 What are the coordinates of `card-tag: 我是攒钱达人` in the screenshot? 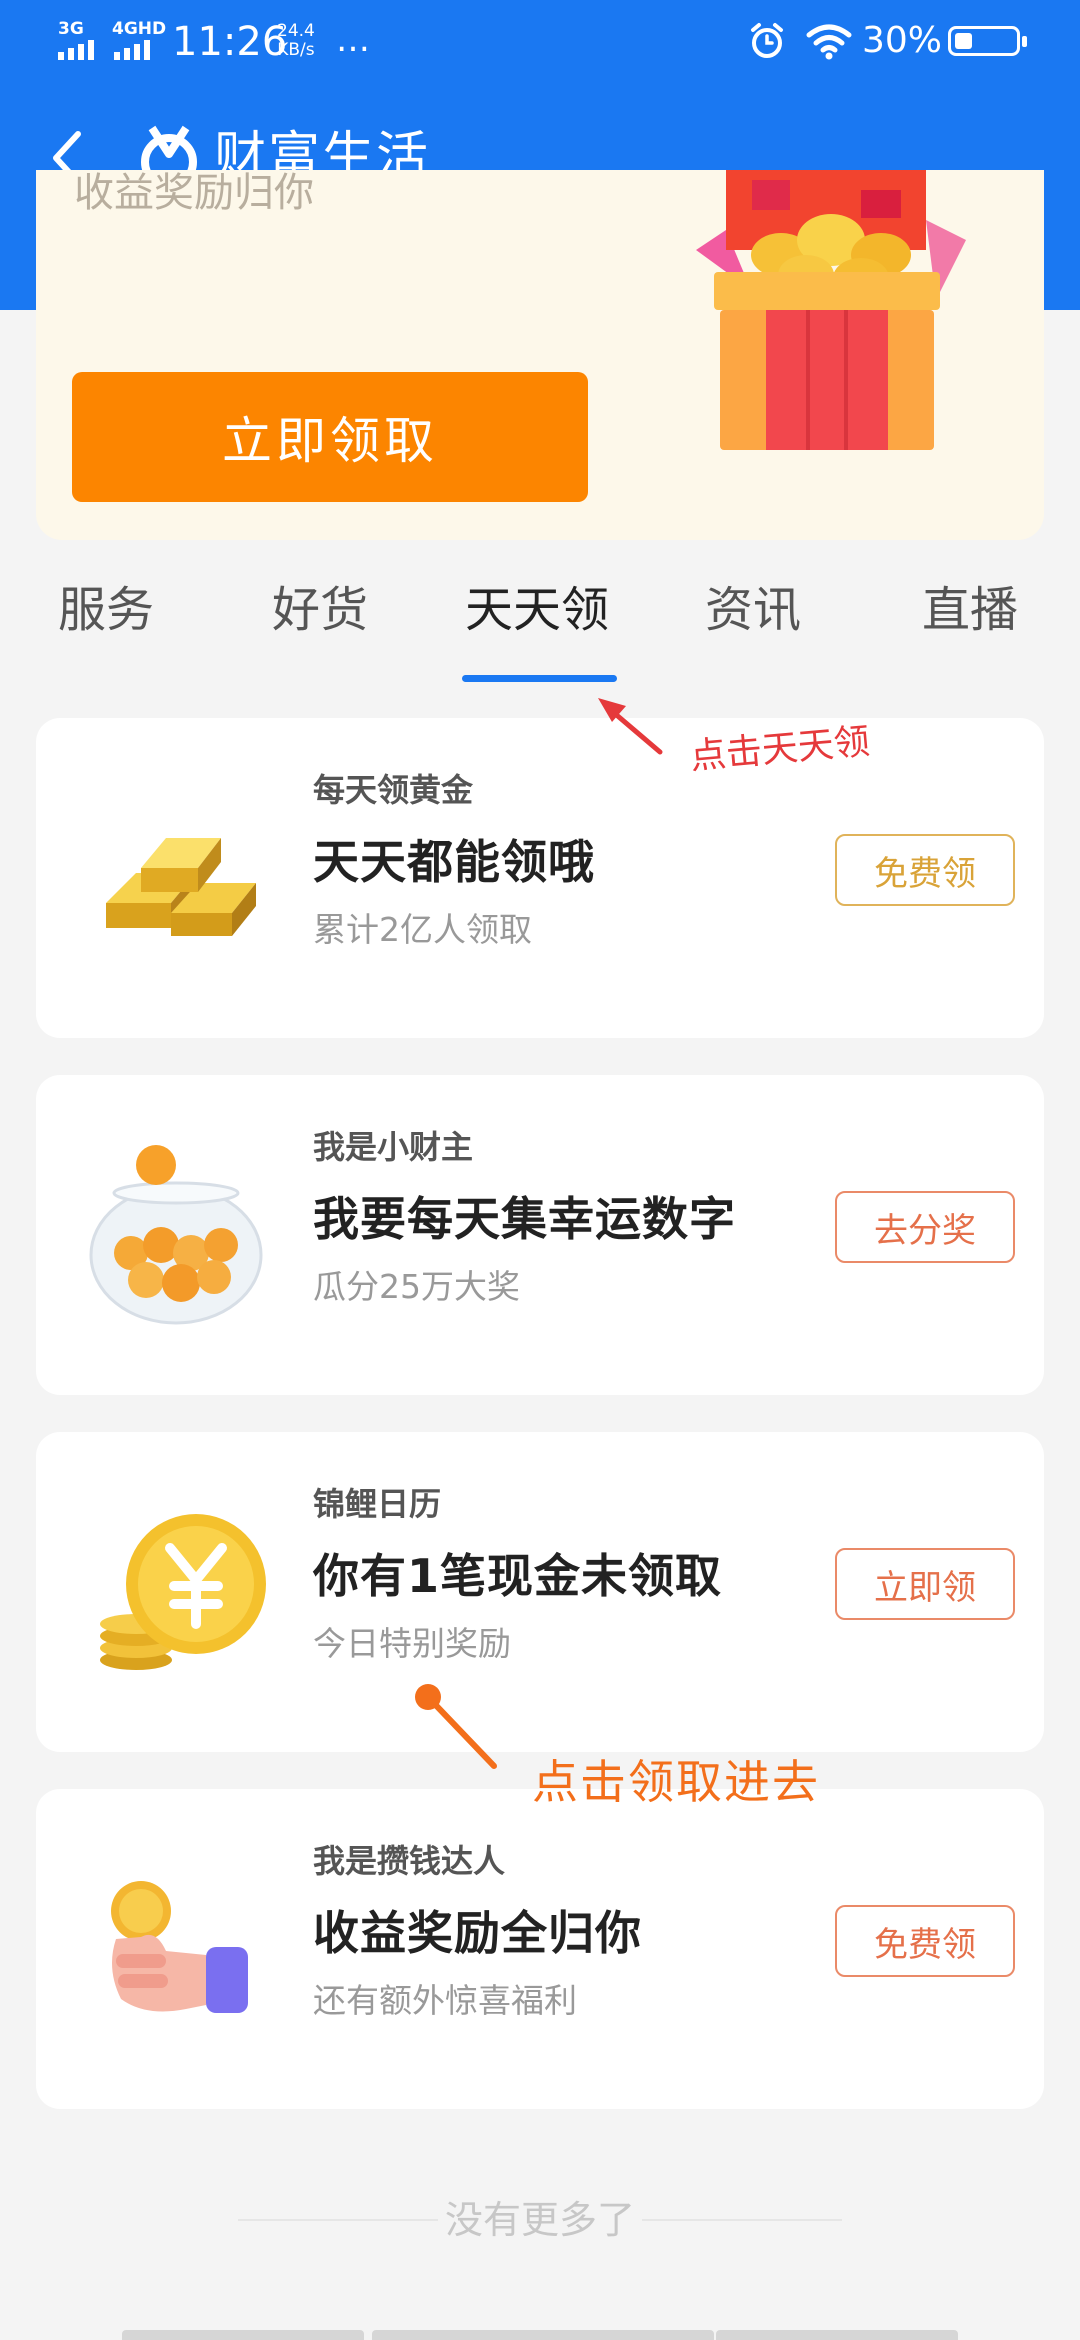 It's located at (409, 1861).